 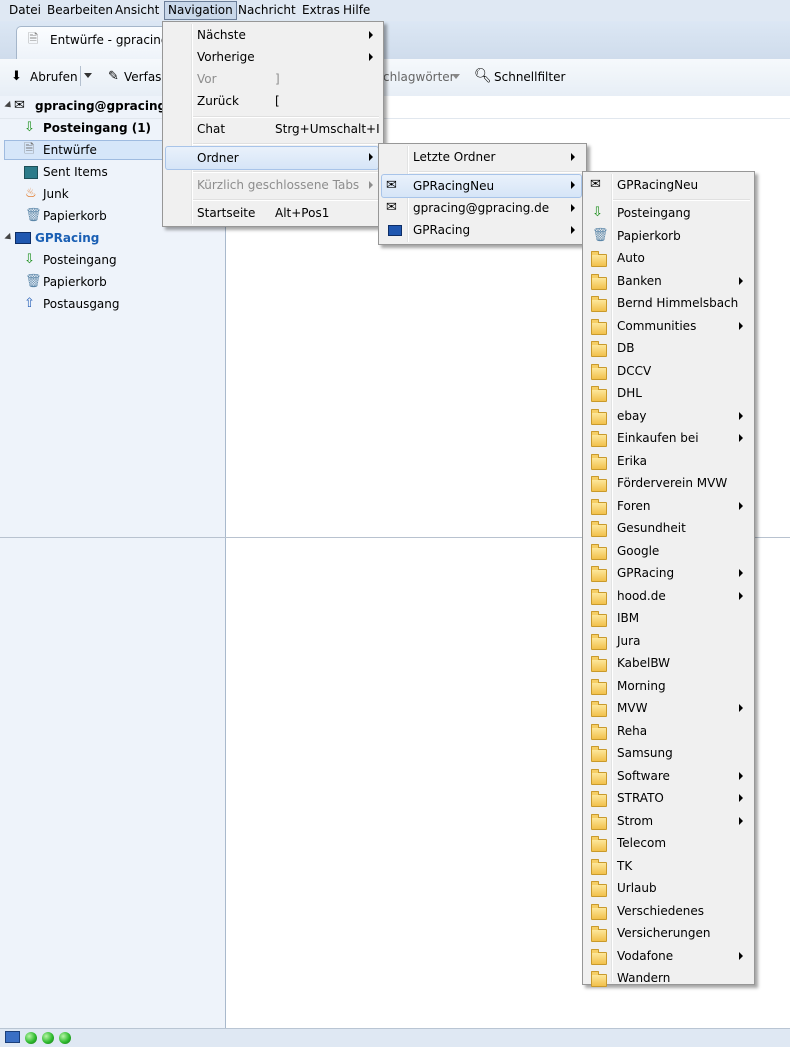 What do you see at coordinates (65, 1038) in the screenshot?
I see `status-online-icon` at bounding box center [65, 1038].